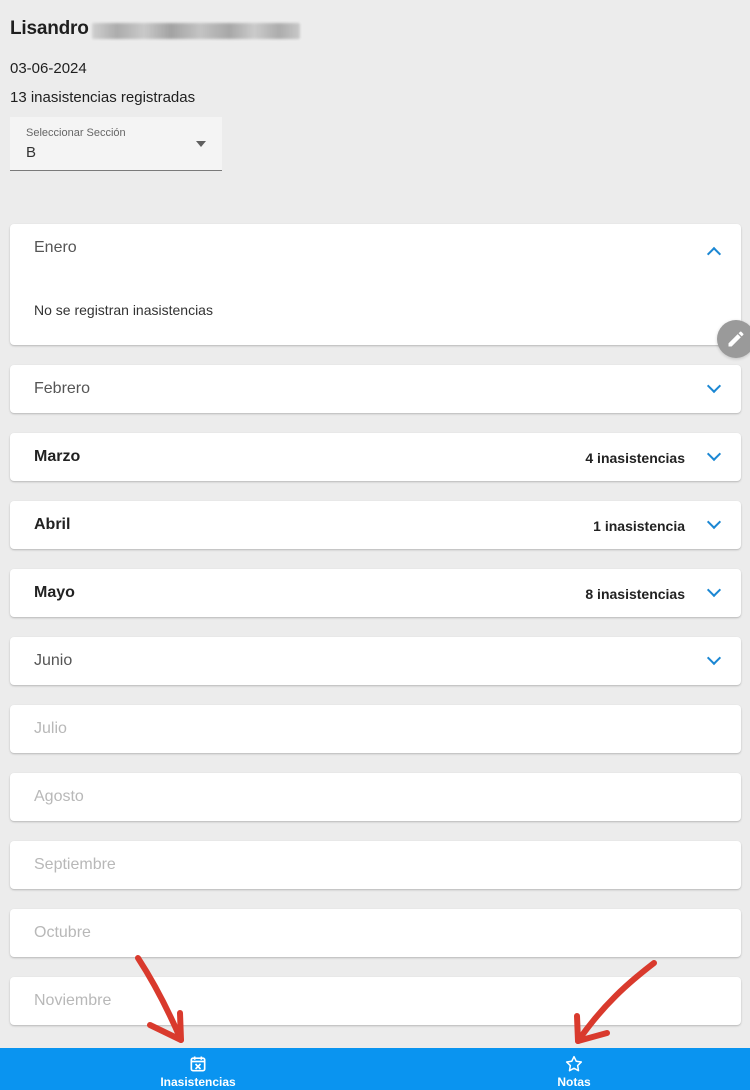 This screenshot has width=750, height=1090. I want to click on section-select-label: Seleccionar Sección, so click(76, 133).